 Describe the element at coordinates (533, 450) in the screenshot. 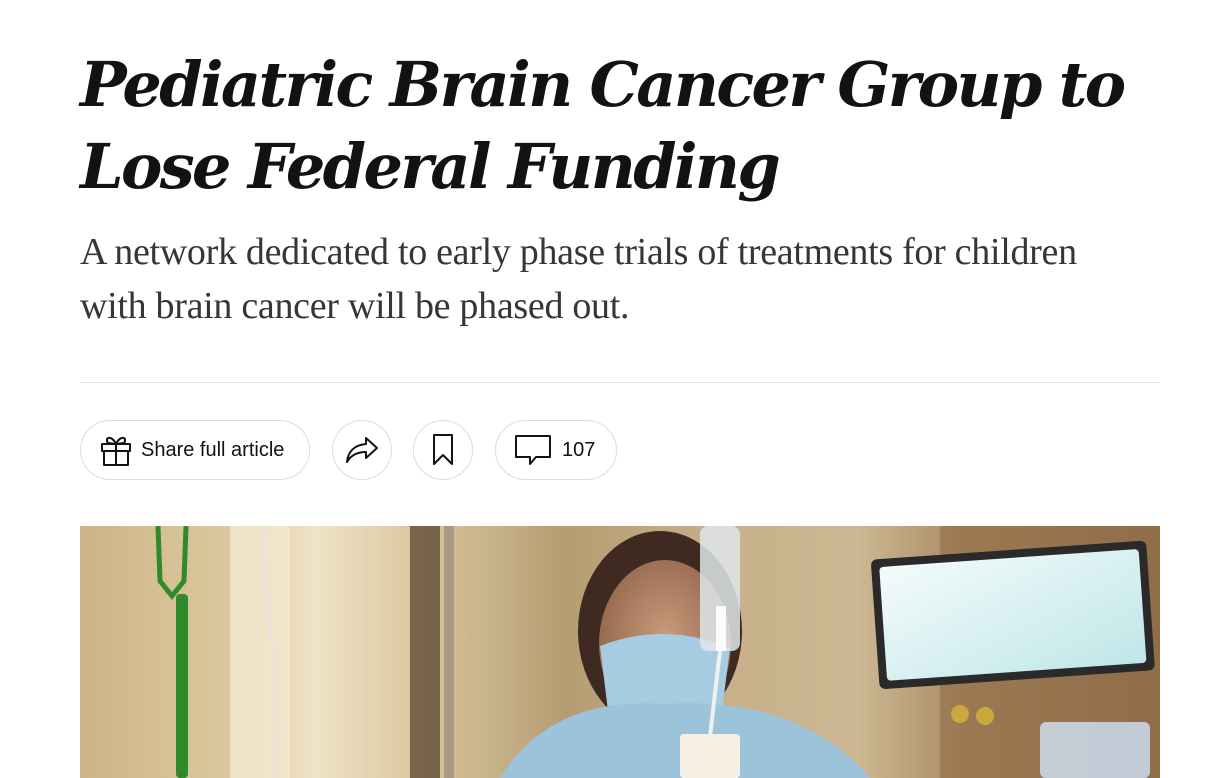

I see `speech-bubble-icon` at that location.